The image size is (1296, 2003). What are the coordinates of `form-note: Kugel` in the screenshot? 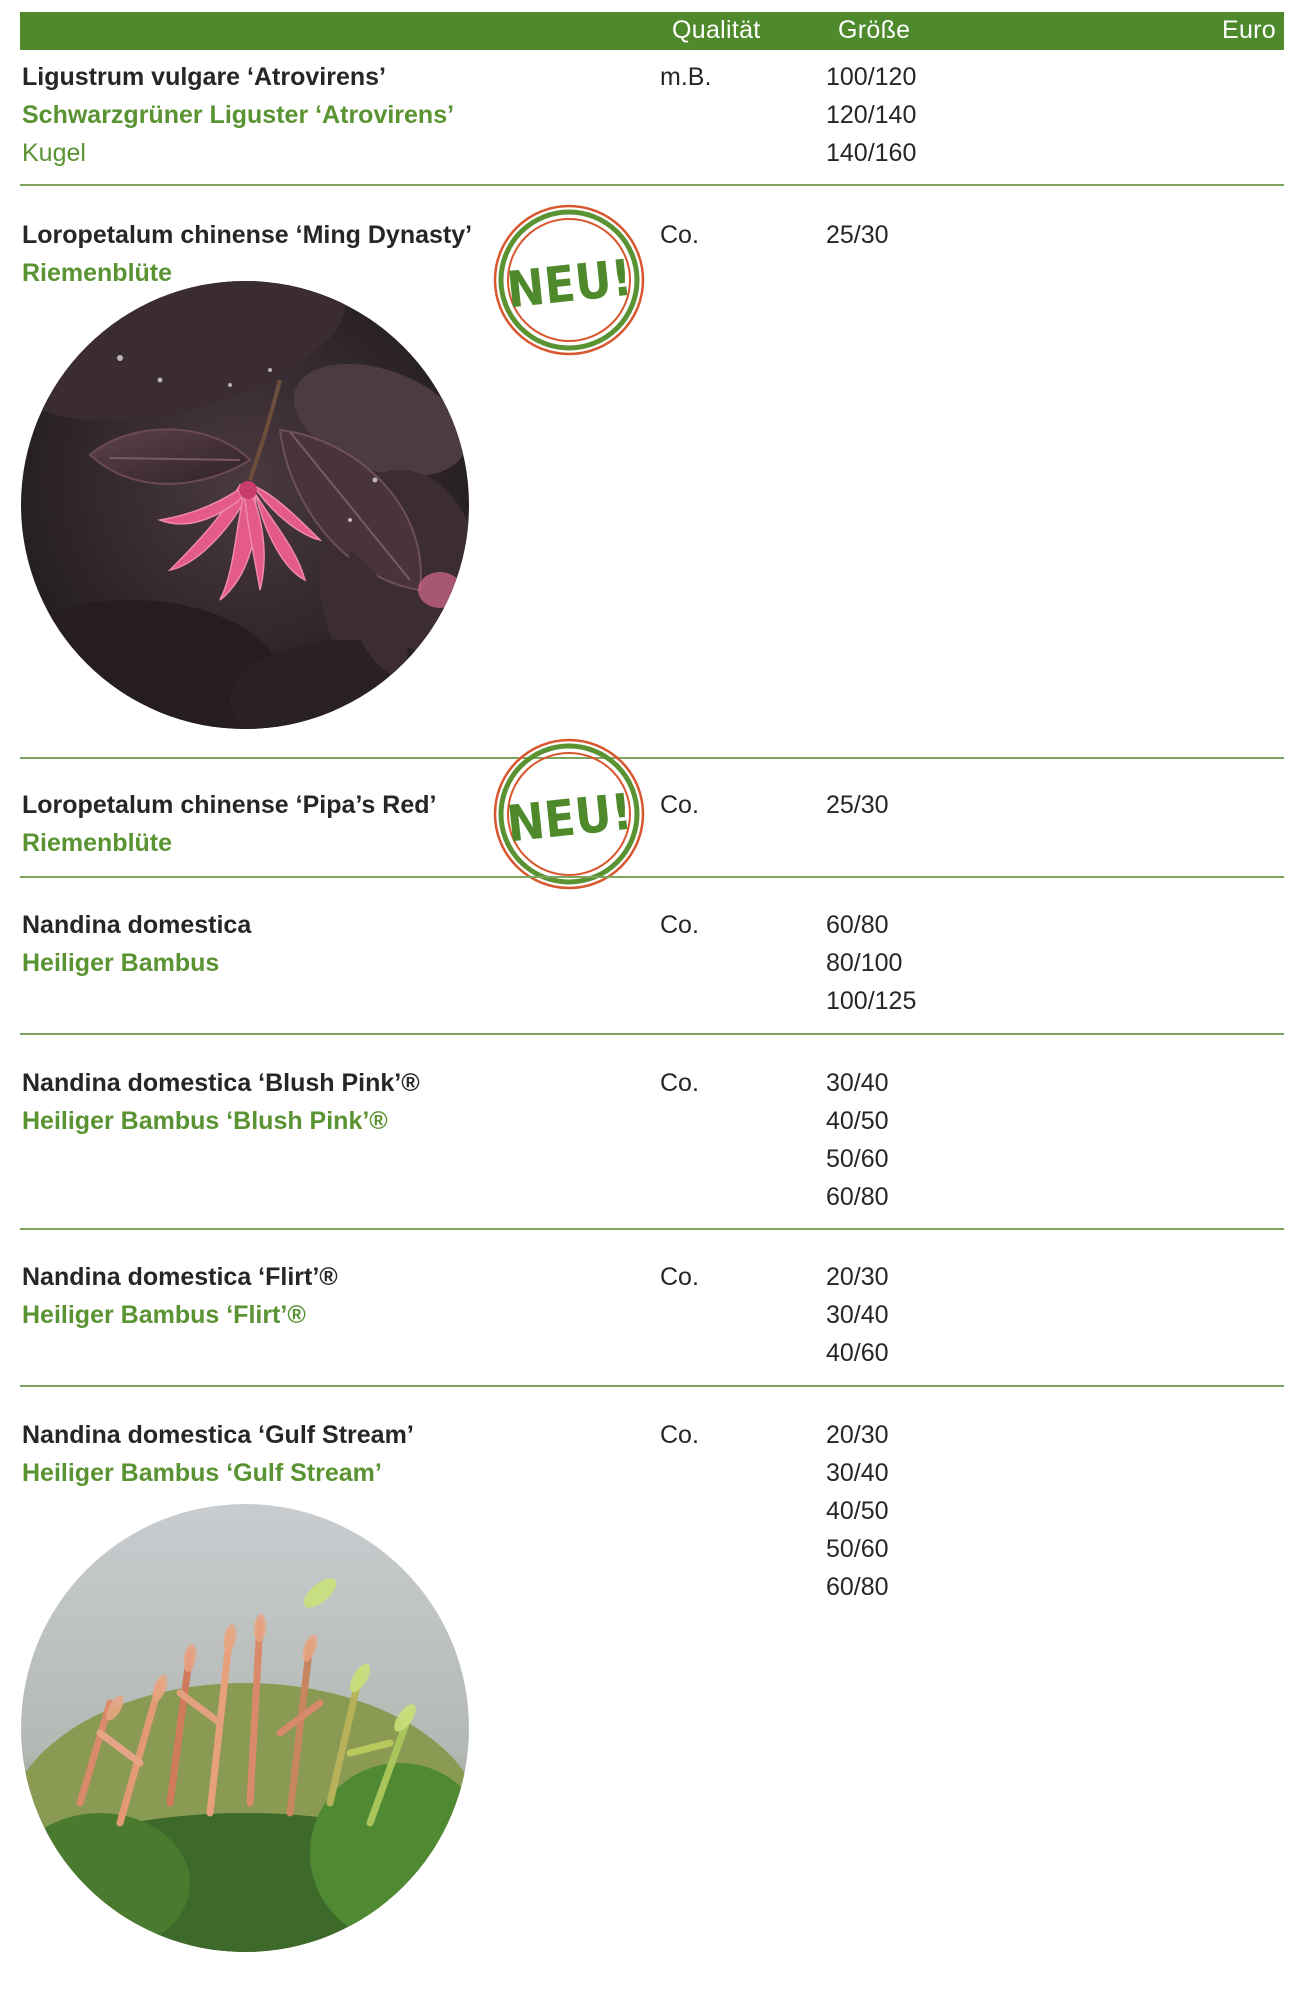 It's located at (54, 153).